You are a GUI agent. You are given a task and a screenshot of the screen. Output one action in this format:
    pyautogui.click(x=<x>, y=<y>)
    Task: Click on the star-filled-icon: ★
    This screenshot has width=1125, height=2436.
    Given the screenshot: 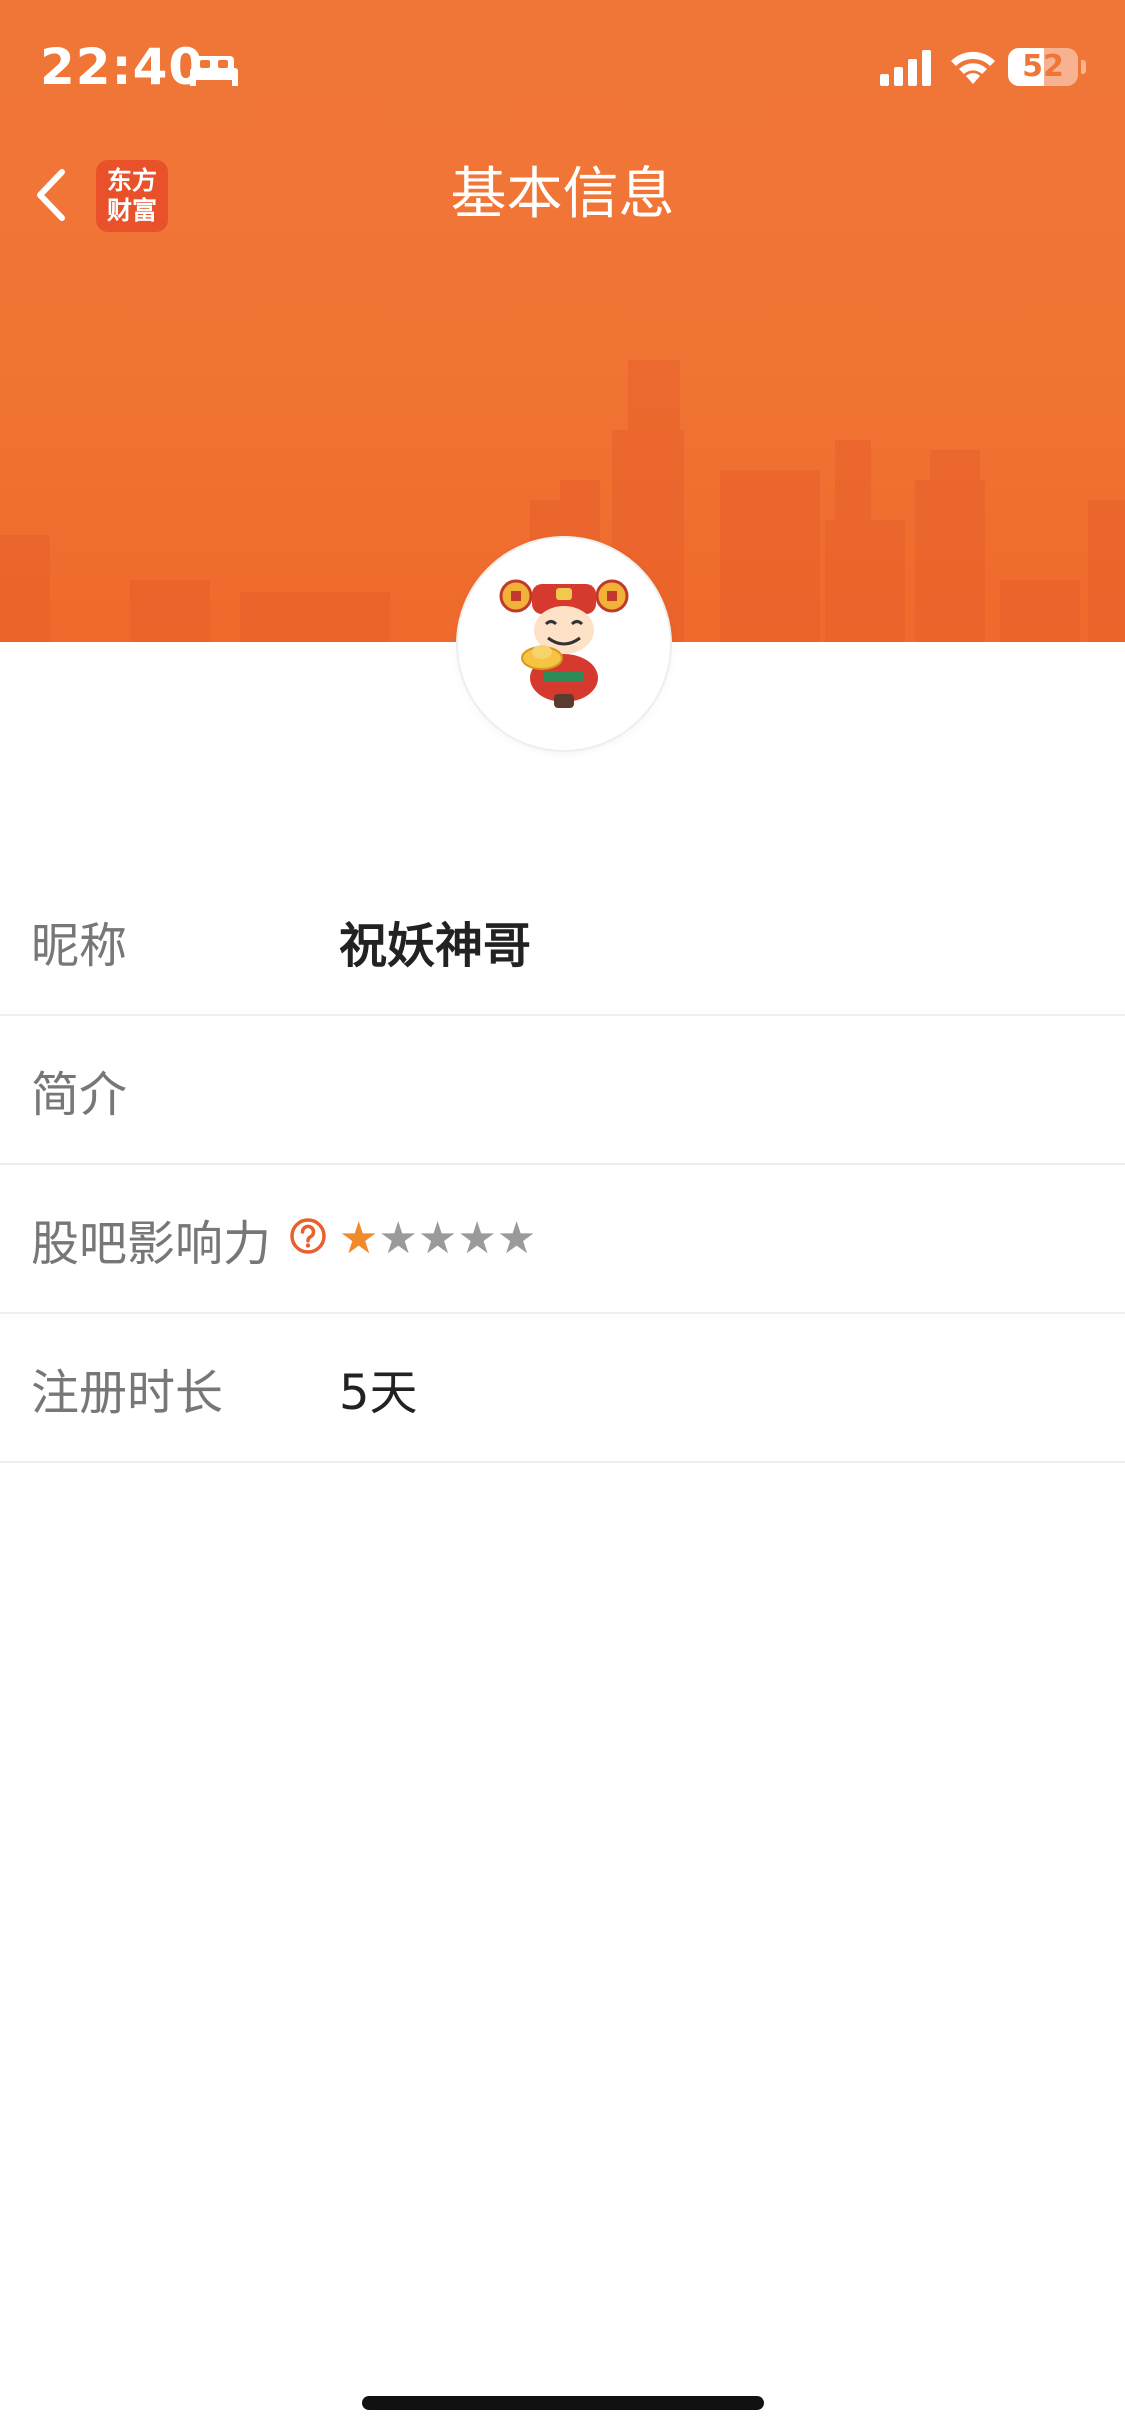 What is the action you would take?
    pyautogui.click(x=359, y=1238)
    